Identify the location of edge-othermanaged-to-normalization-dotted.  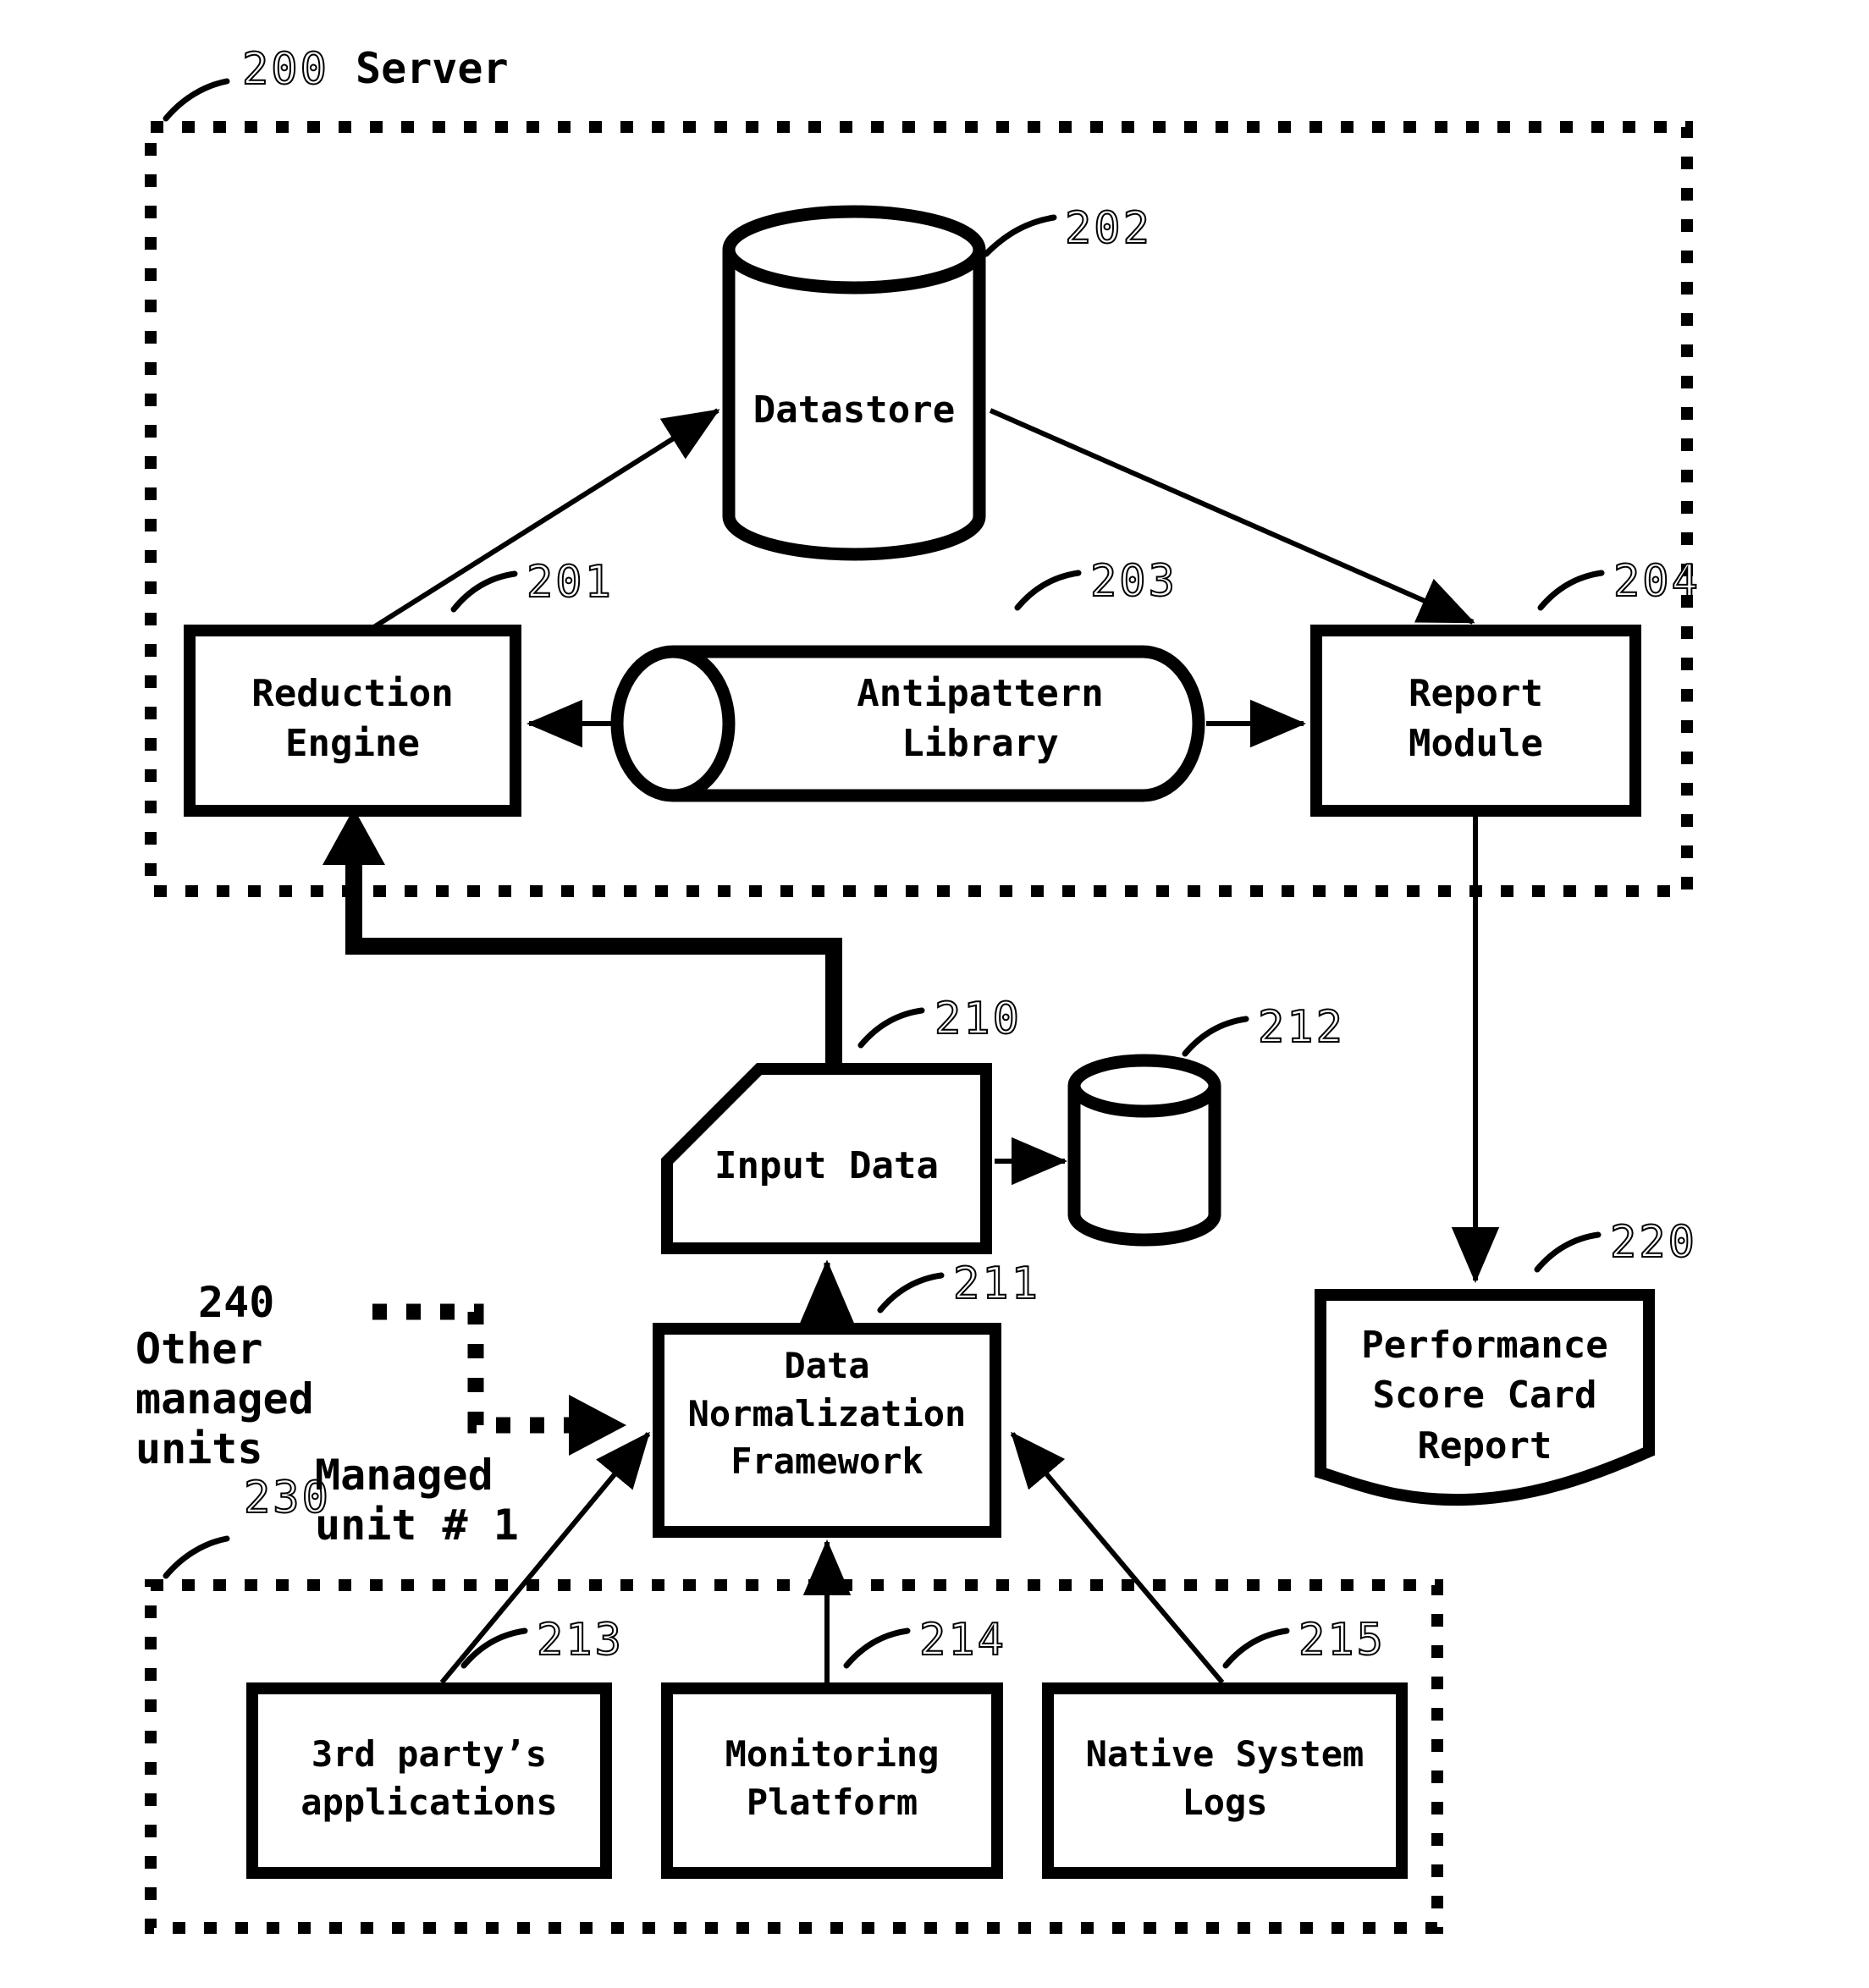
(470, 1368).